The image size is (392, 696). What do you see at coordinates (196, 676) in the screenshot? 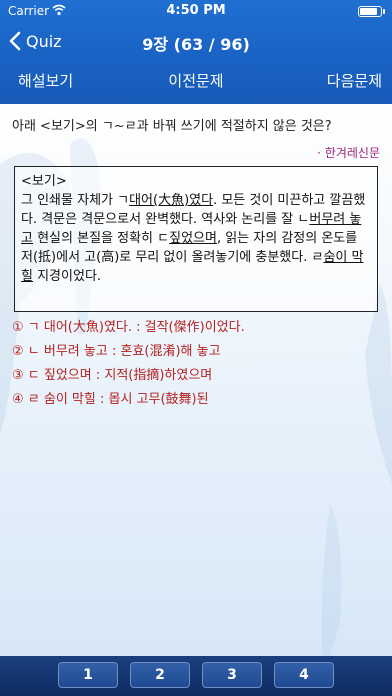
I see `answer-bar: 1 2 3 4` at bounding box center [196, 676].